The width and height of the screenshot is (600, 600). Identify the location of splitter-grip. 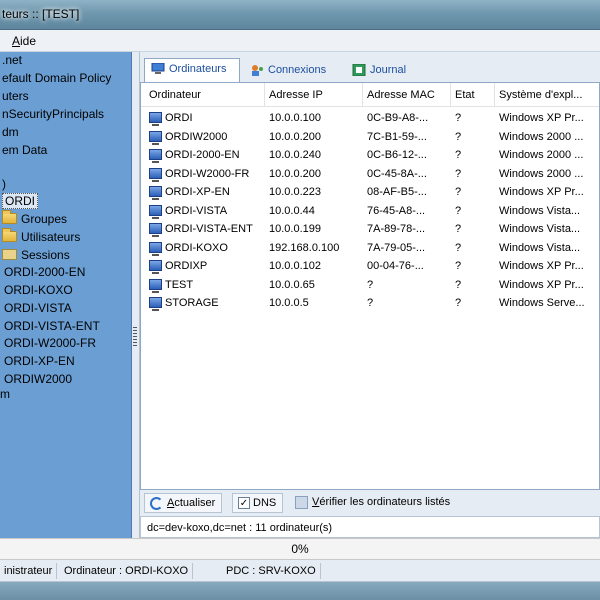
(135, 337).